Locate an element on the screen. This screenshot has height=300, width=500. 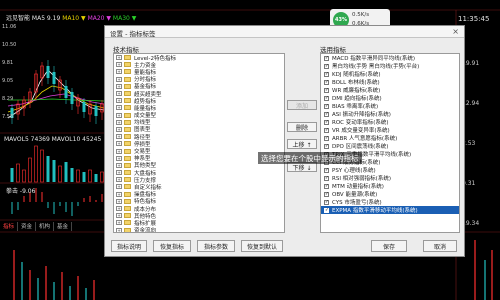
indicator-description-button: 指标说明 is located at coordinates (129, 246).